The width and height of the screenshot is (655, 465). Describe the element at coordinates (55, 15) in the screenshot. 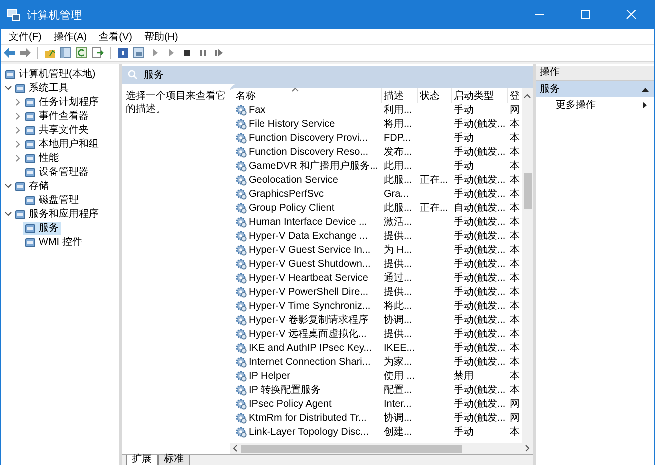

I see `window-title: 计算机管理` at that location.